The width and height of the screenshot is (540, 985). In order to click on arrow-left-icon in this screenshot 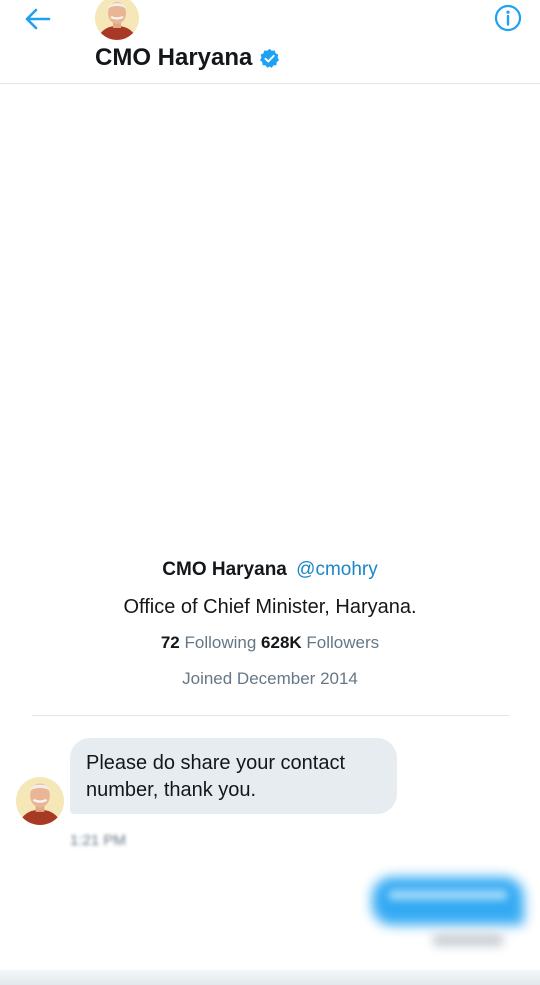, I will do `click(38, 19)`.